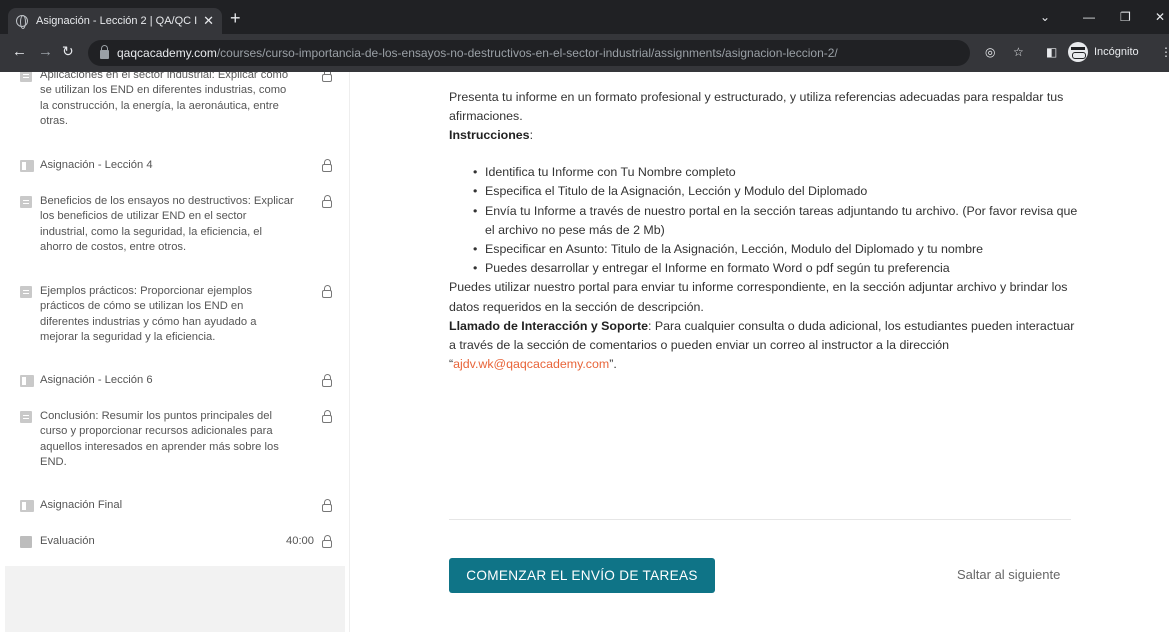 This screenshot has height=632, width=1169. I want to click on skip-to-next-link: Saltar al siguiente, so click(1008, 574).